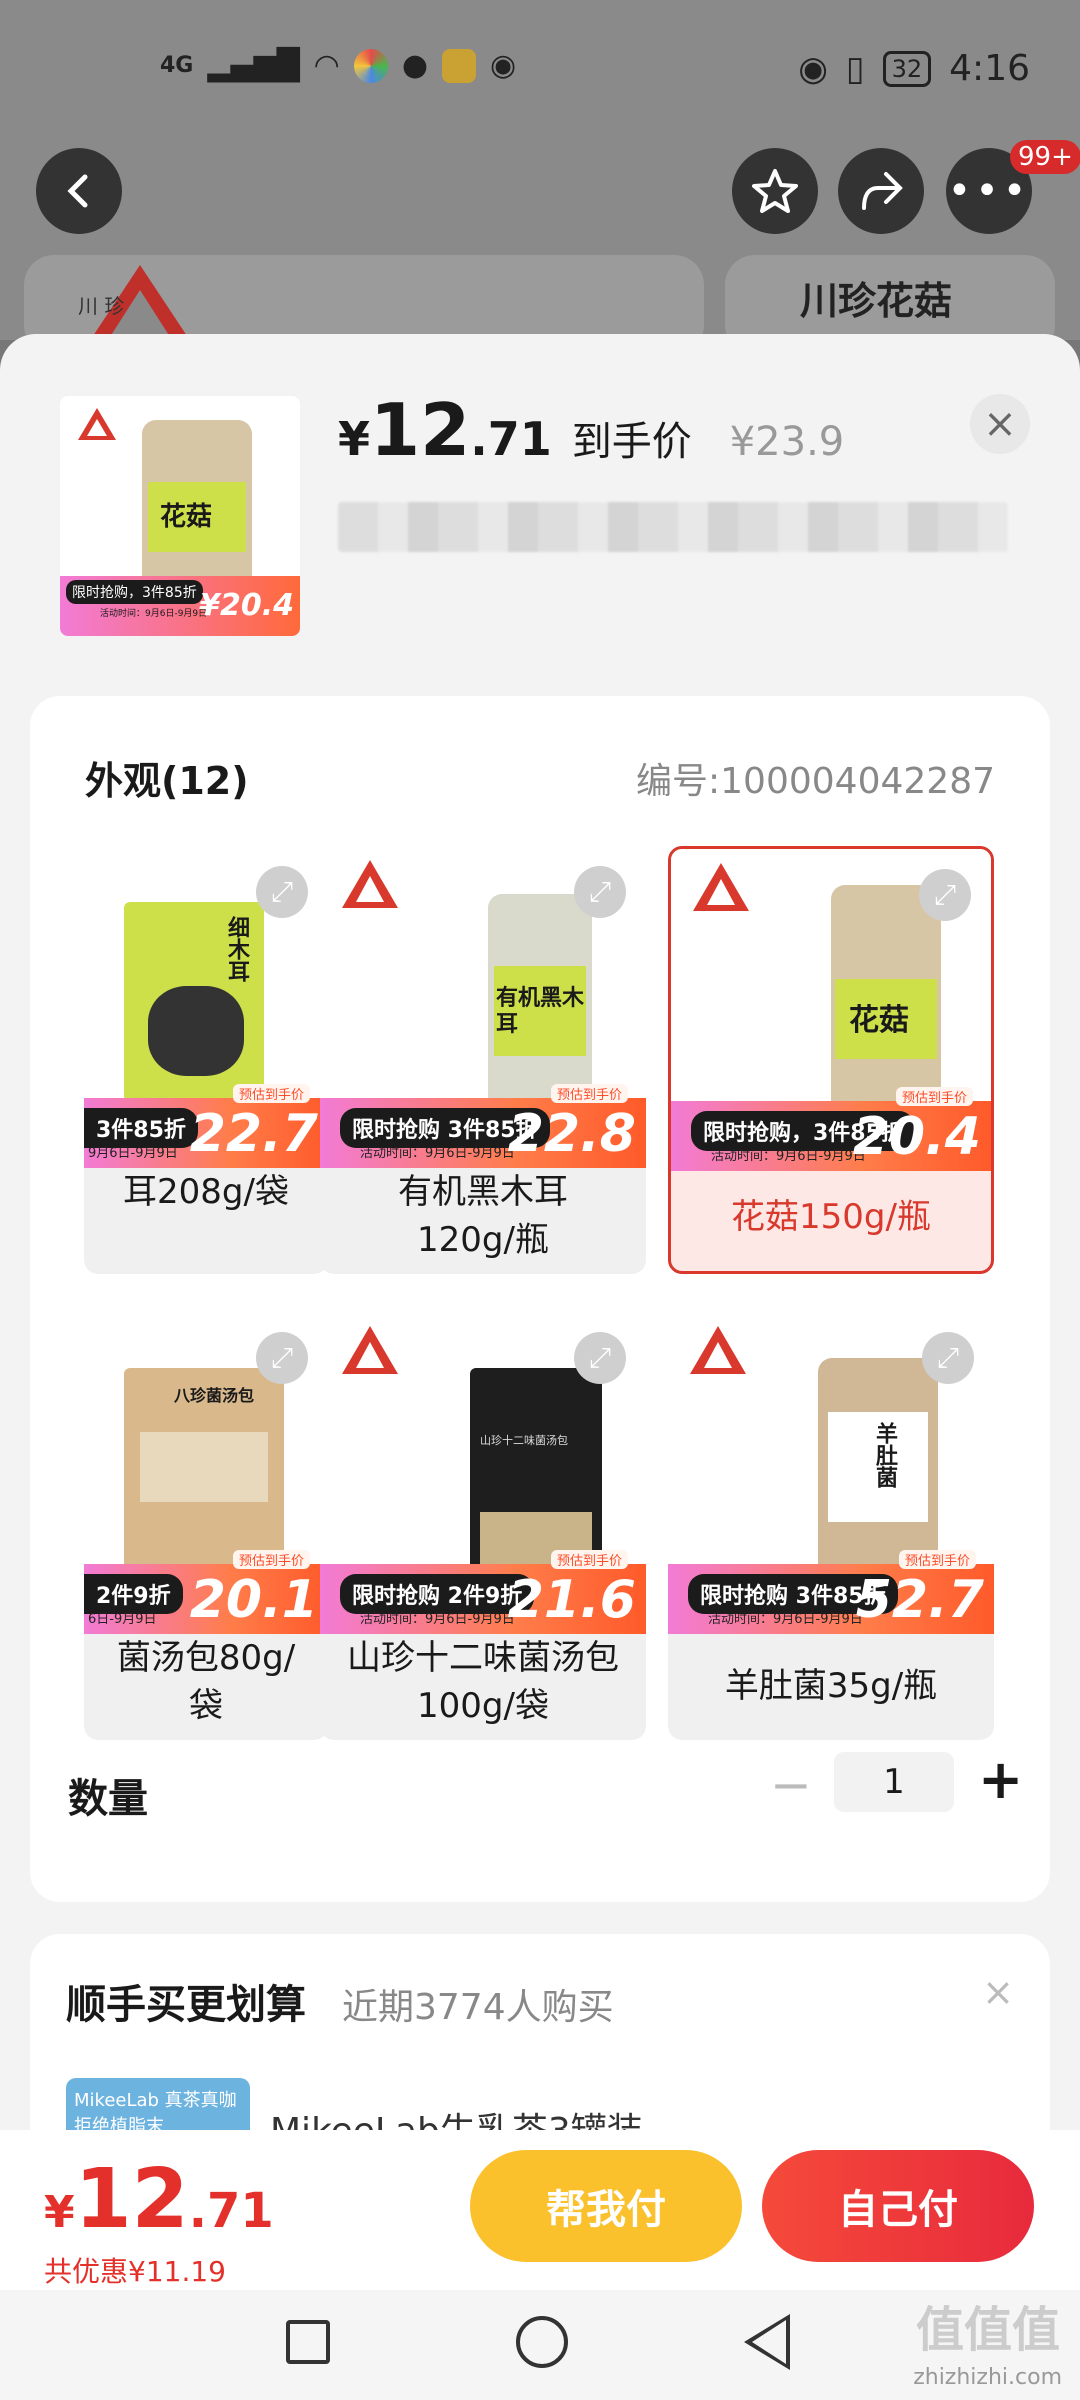  What do you see at coordinates (769, 2342) in the screenshot?
I see `back-triangle-inner` at bounding box center [769, 2342].